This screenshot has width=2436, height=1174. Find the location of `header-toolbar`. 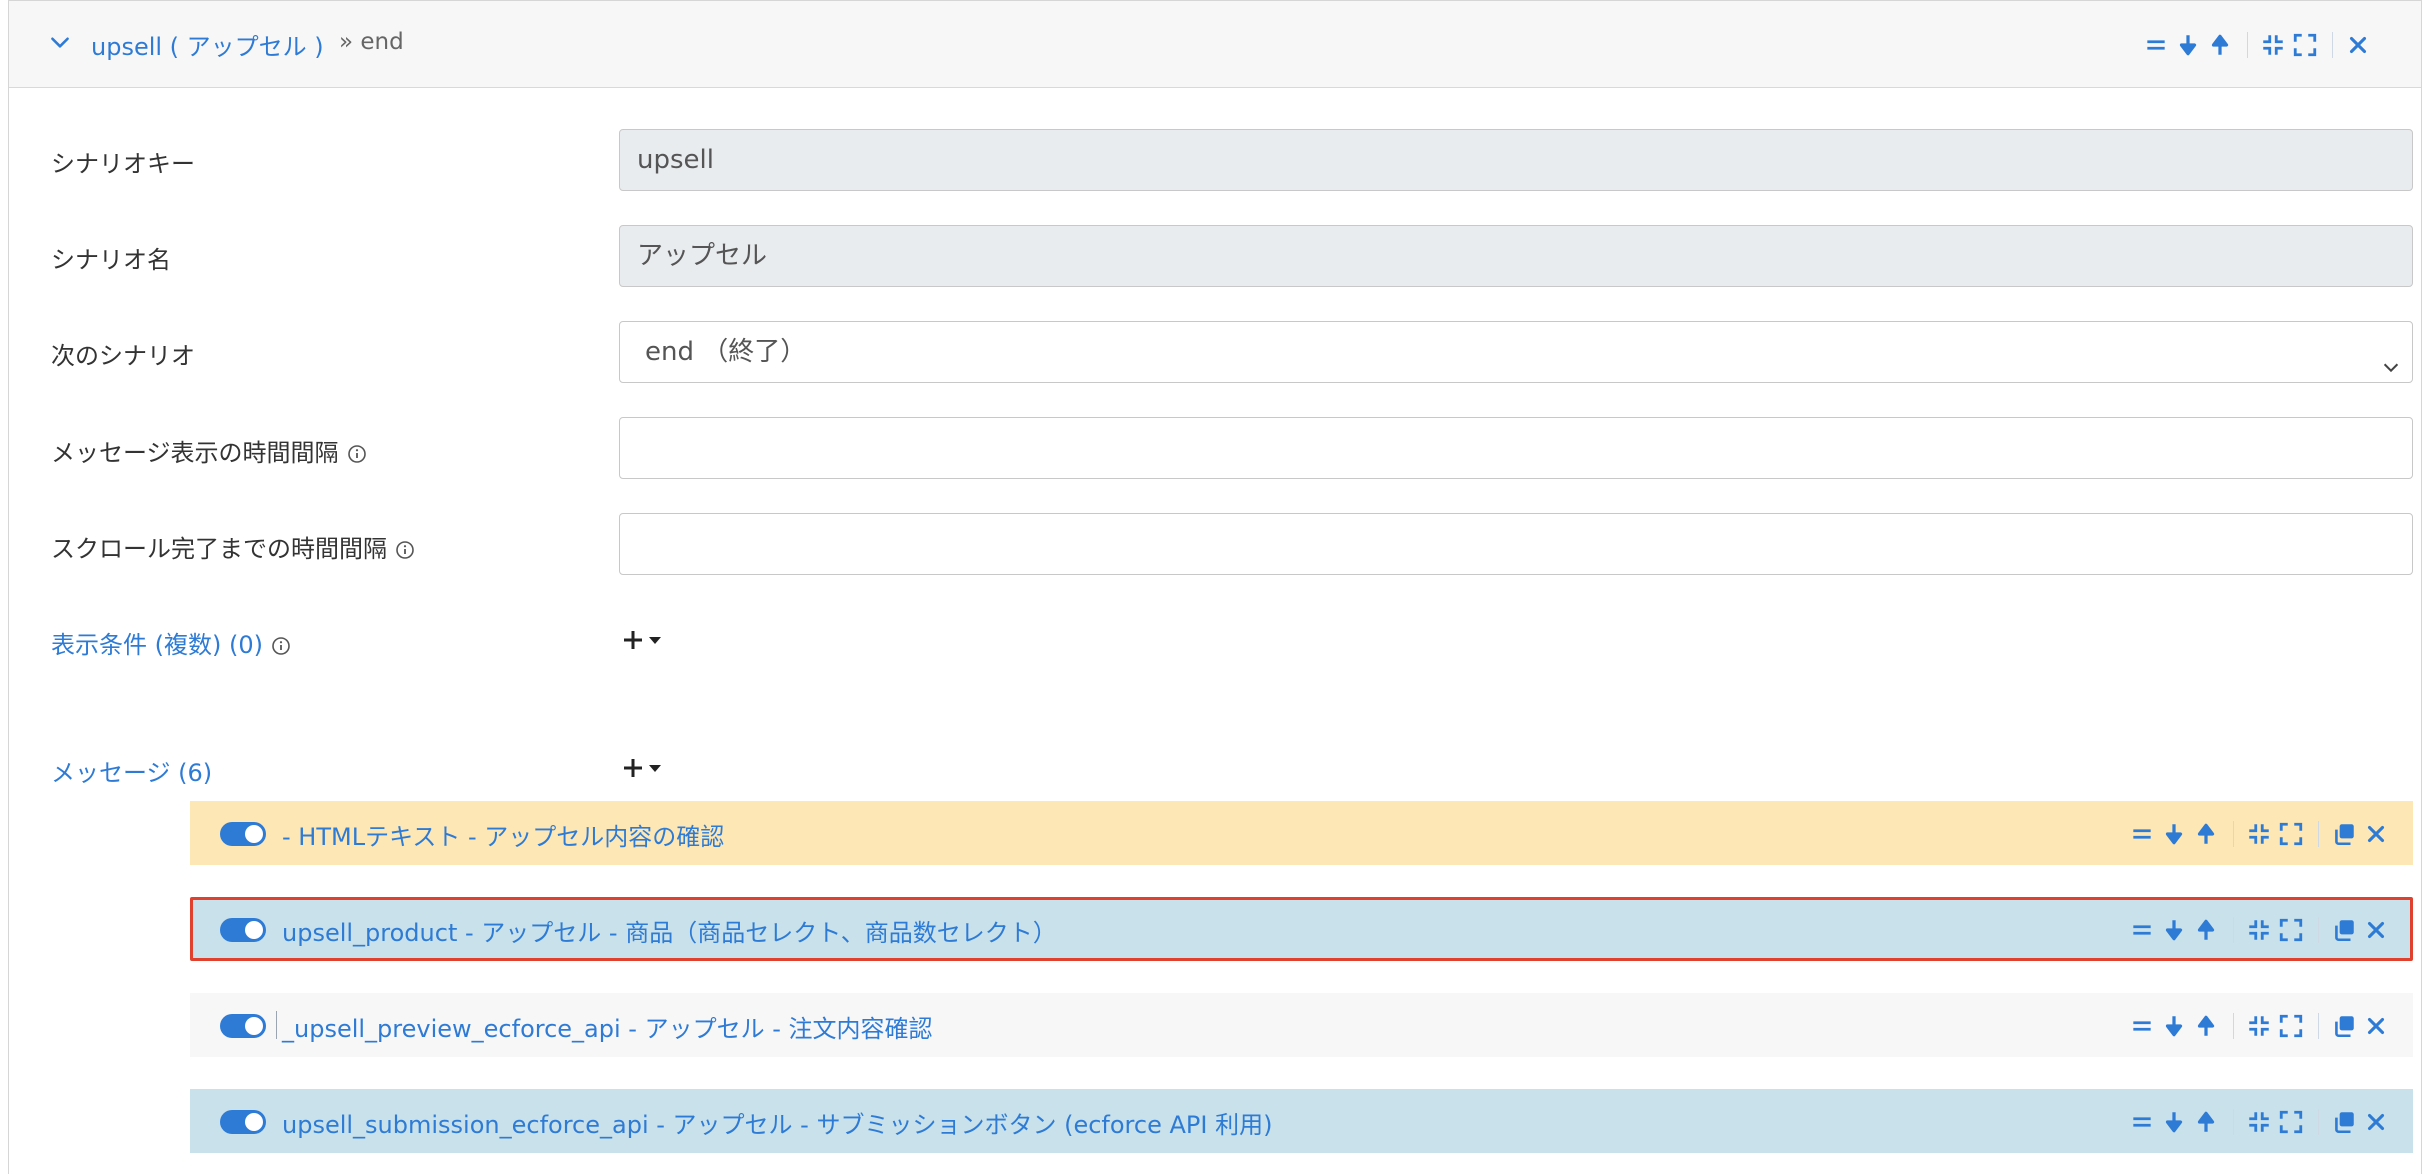

header-toolbar is located at coordinates (2260, 45).